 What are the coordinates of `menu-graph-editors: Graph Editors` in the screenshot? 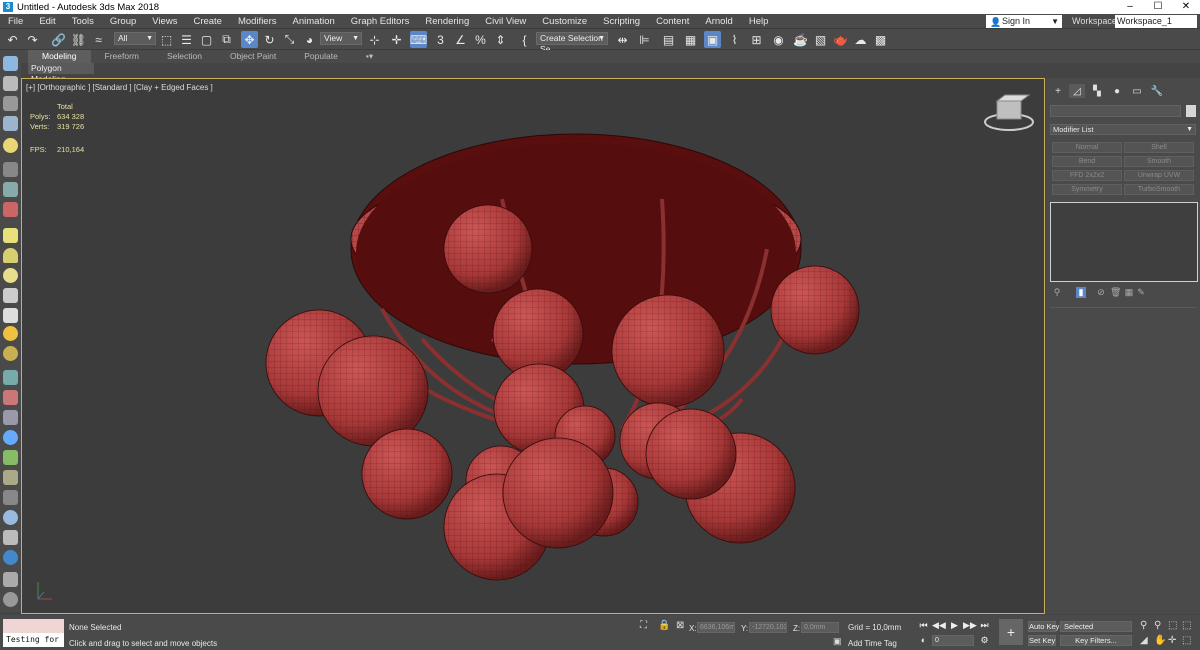 It's located at (380, 21).